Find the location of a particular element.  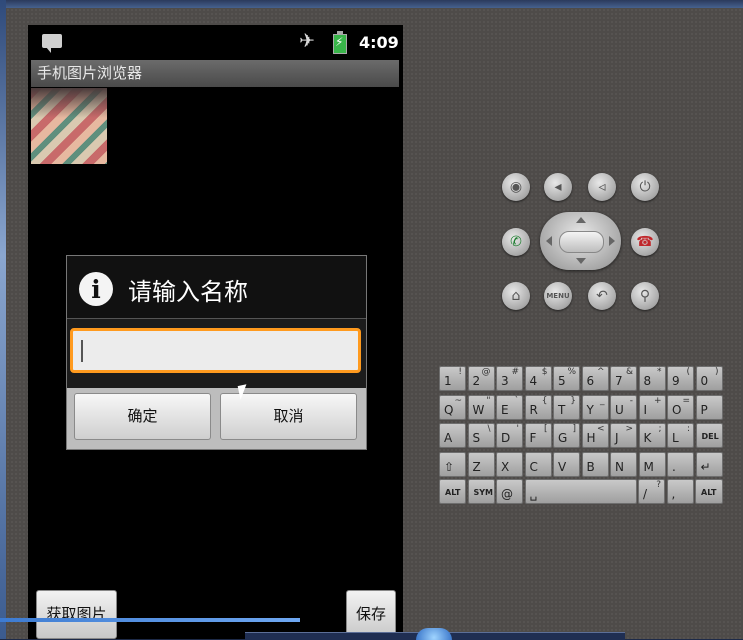

key-3-3: C is located at coordinates (538, 464).